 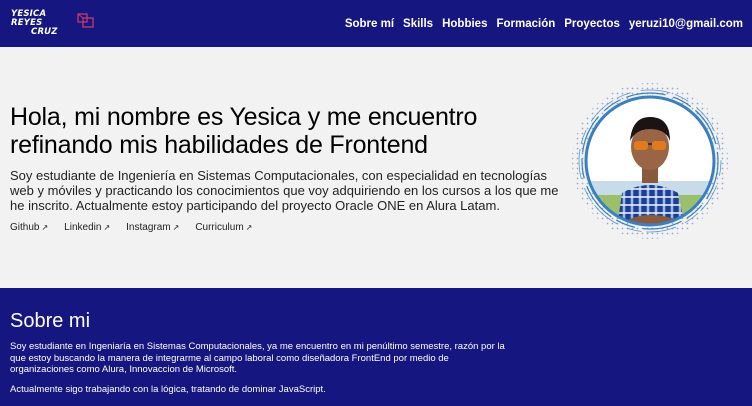 I want to click on logo-line-1: YESICA REYES, so click(x=29, y=18).